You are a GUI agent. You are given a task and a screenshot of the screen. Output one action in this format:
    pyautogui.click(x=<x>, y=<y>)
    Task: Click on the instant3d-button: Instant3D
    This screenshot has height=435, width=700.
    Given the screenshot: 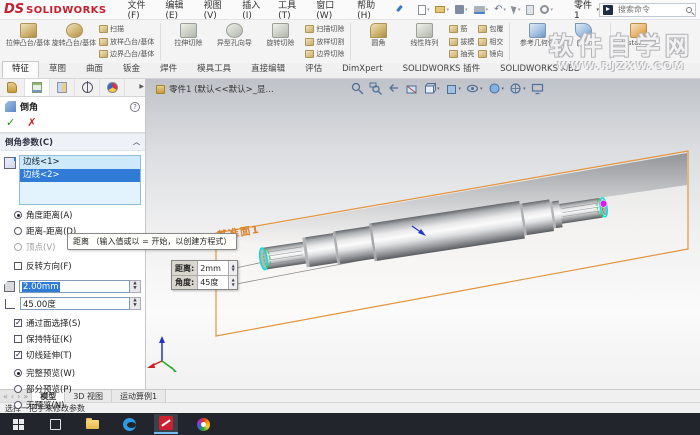 What is the action you would take?
    pyautogui.click(x=638, y=41)
    